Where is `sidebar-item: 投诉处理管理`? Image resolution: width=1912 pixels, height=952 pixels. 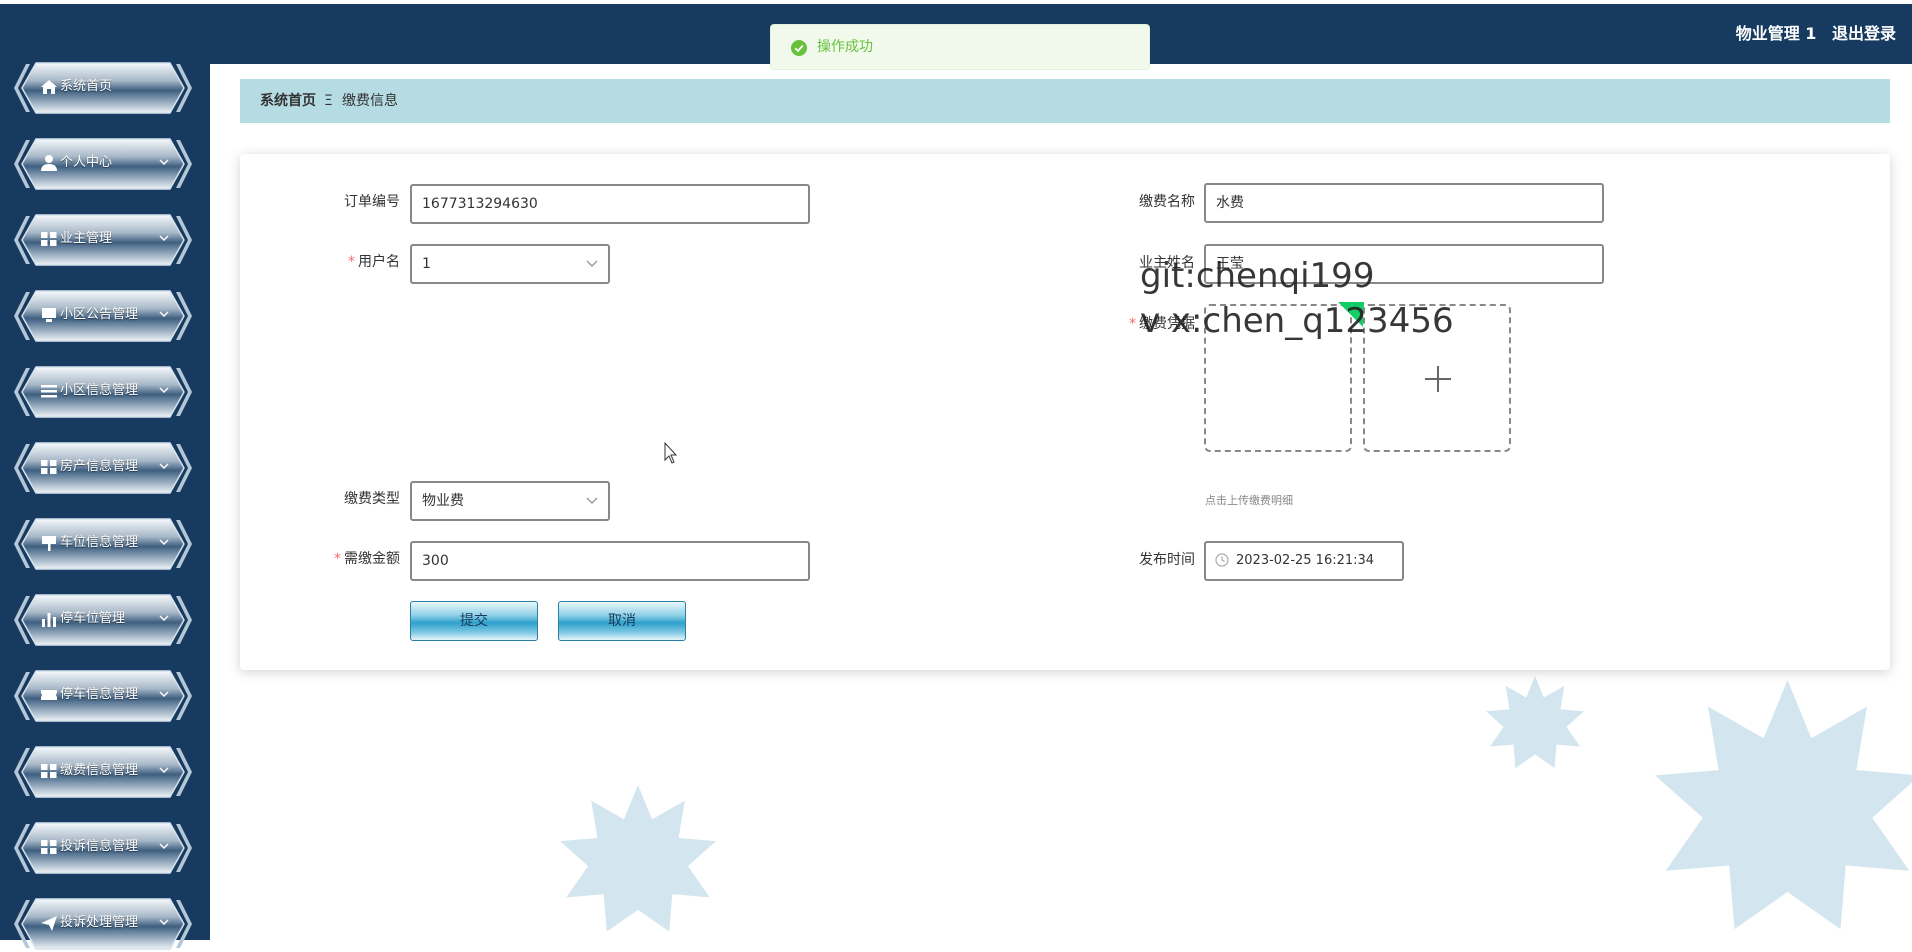 sidebar-item: 投诉处理管理 is located at coordinates (103, 924).